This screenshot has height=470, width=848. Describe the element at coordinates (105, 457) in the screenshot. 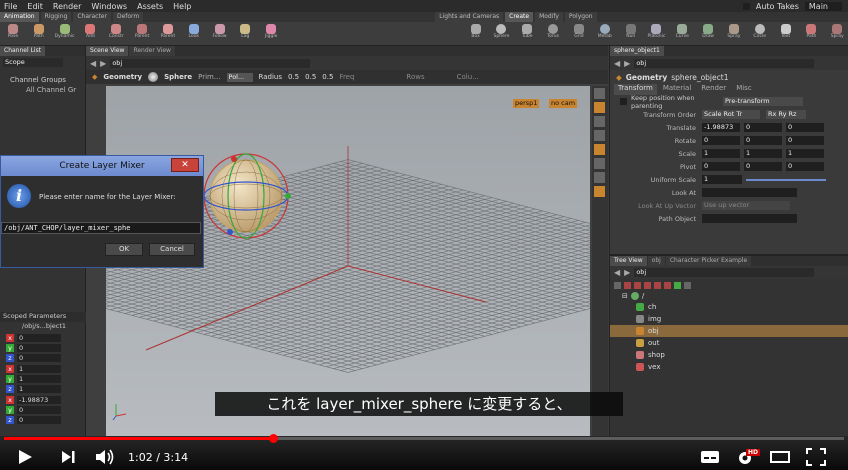

I see `volume-icon` at that location.